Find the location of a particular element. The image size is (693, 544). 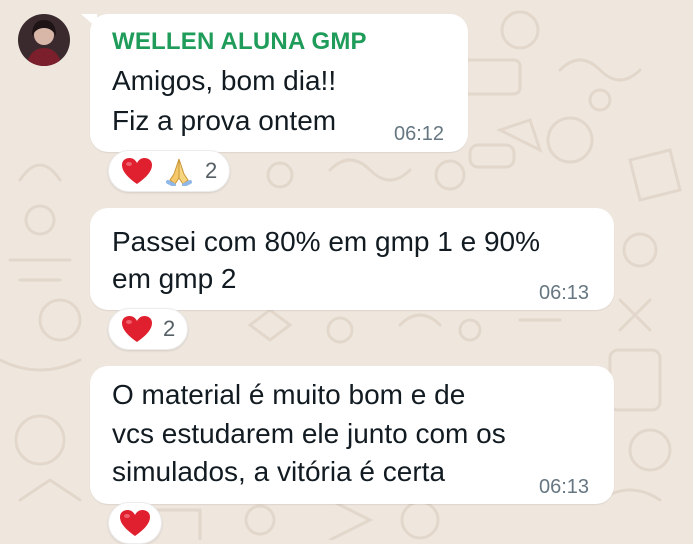

message-text-line: O material é muito bom e de is located at coordinates (289, 394).